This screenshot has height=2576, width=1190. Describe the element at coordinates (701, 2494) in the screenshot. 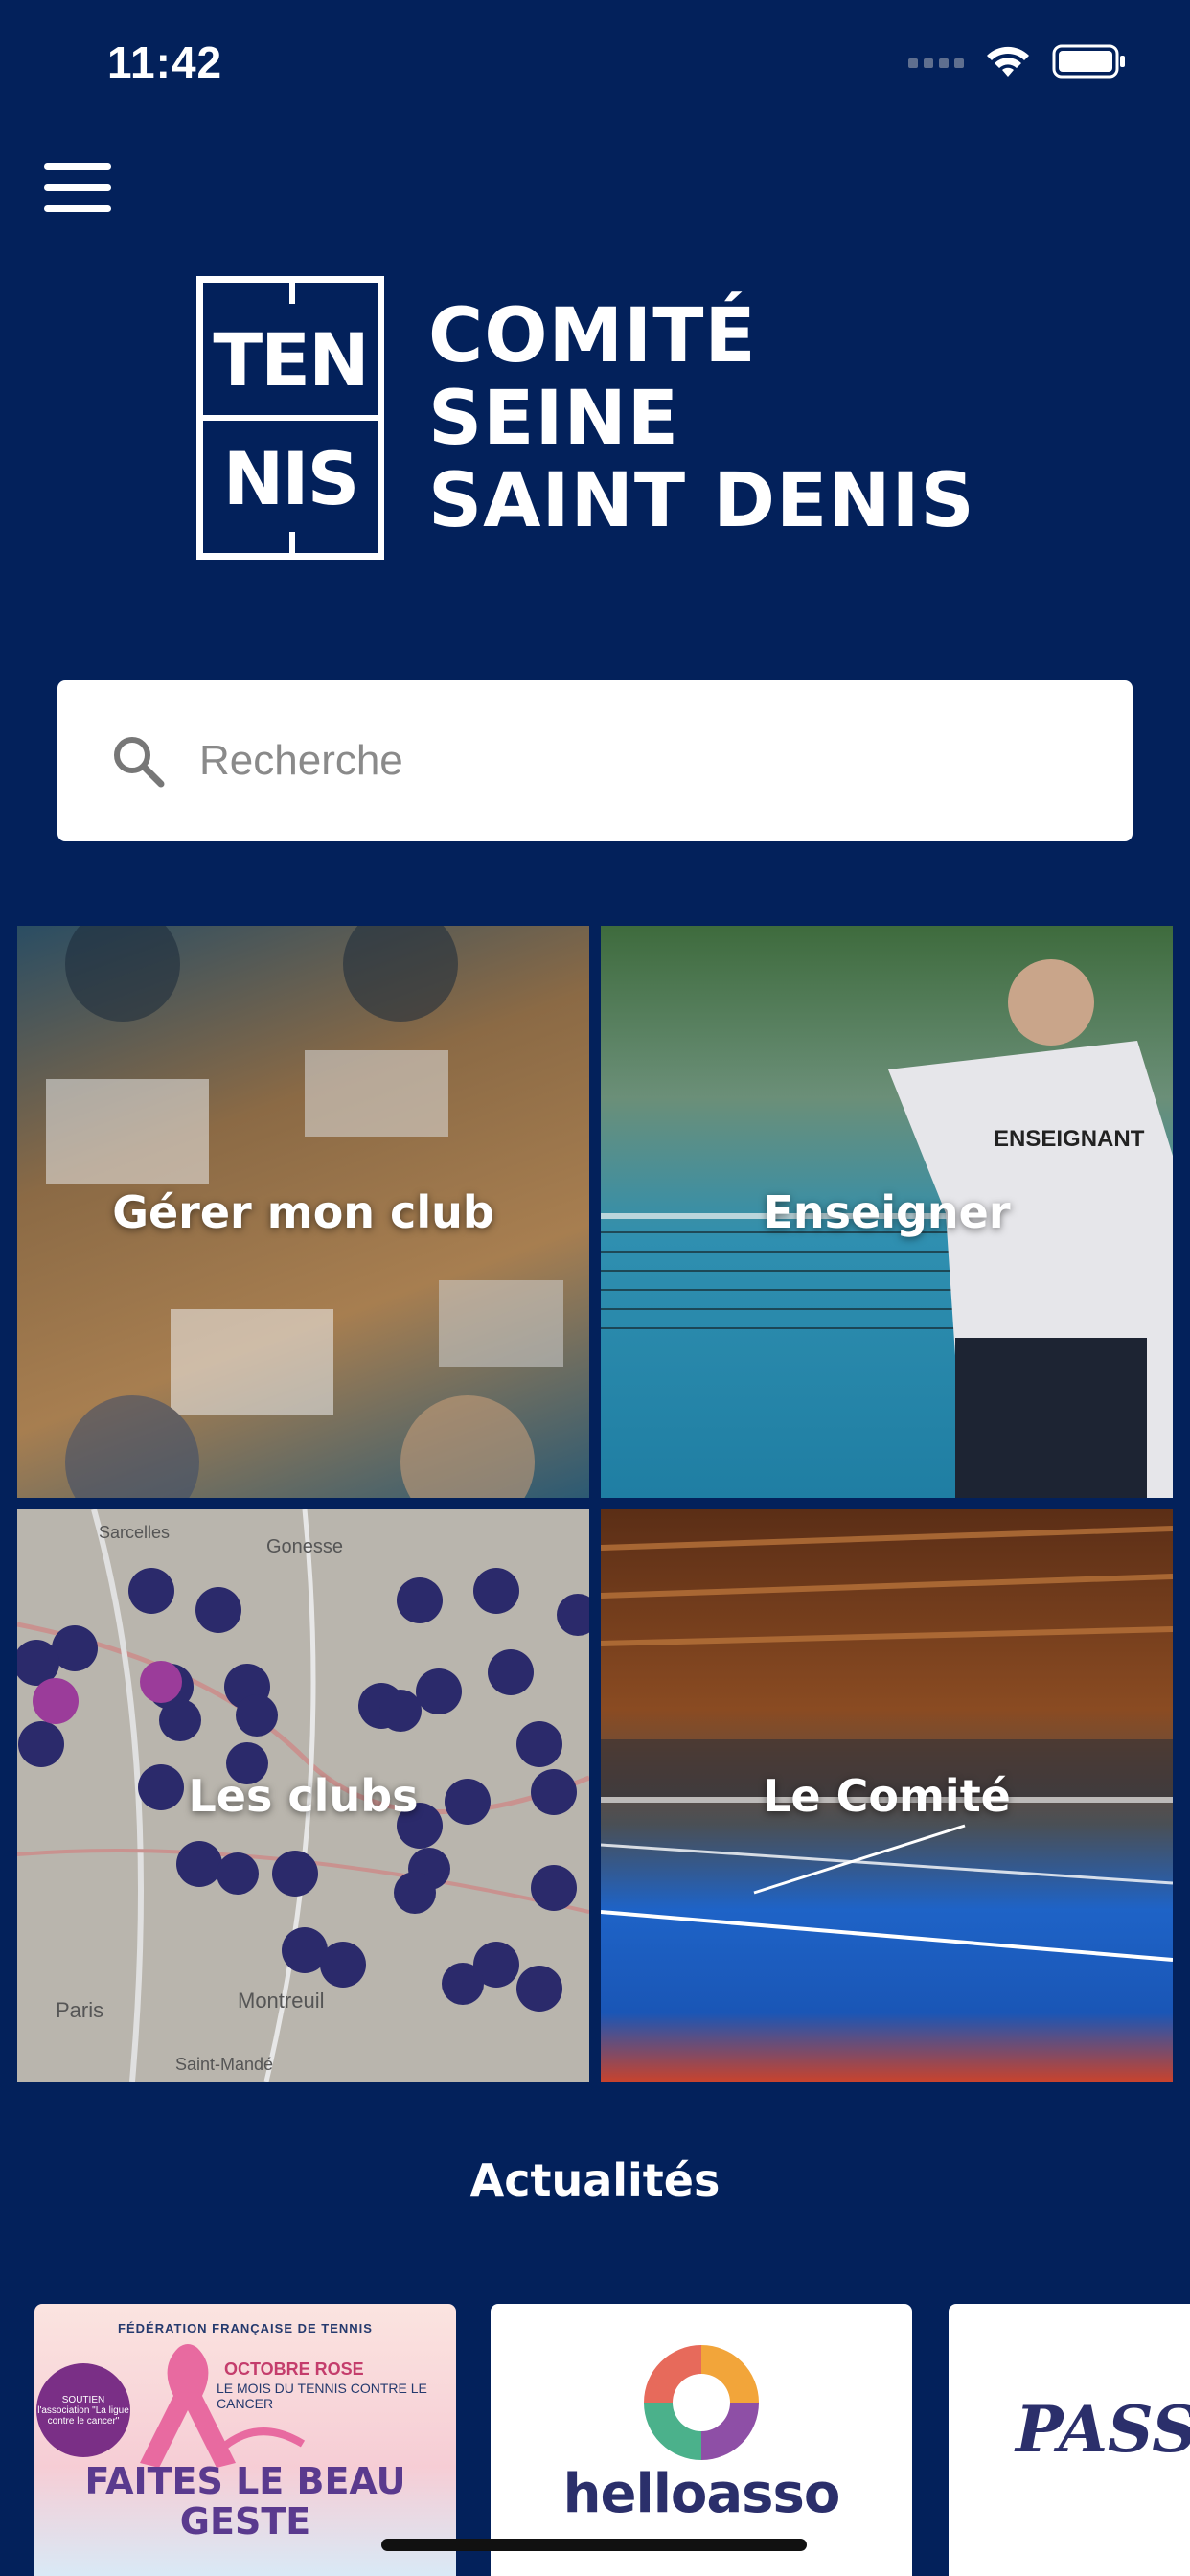

I see `news-card-brand: helloasso` at that location.